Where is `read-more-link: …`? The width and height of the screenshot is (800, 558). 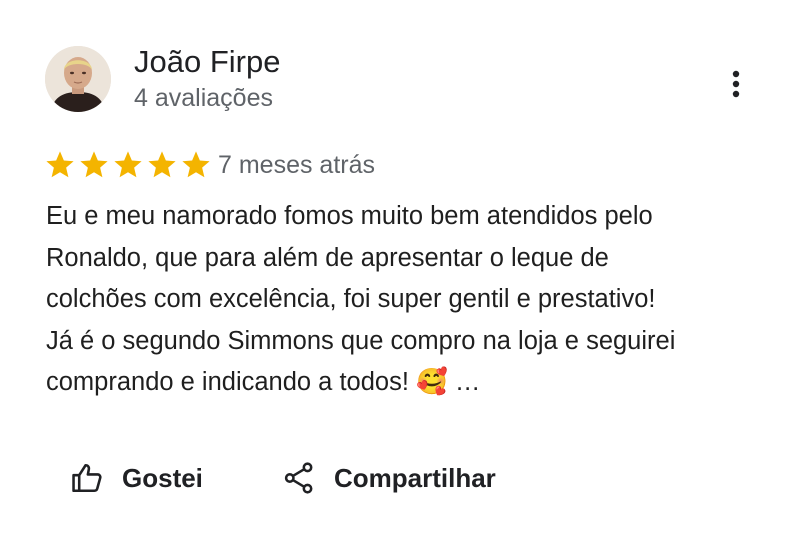
read-more-link: … is located at coordinates (468, 382).